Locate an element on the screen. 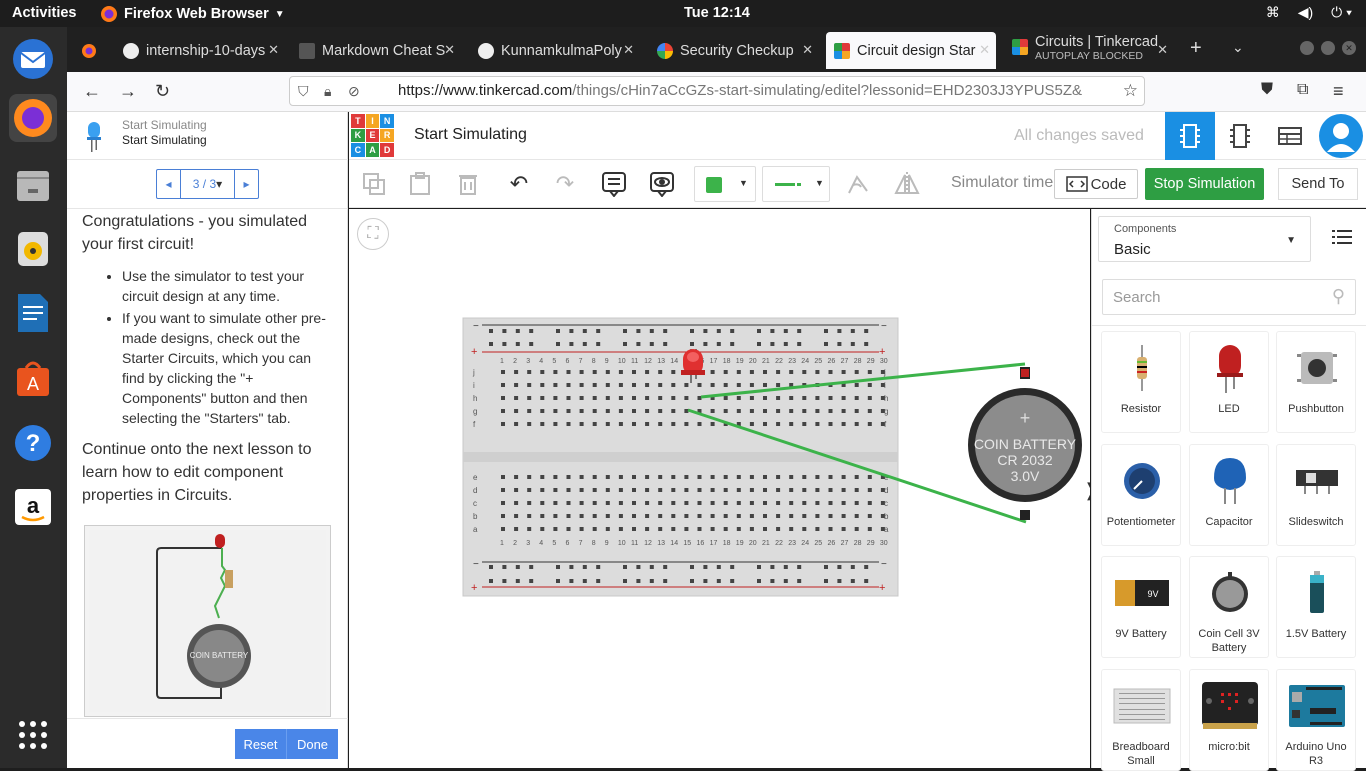 The width and height of the screenshot is (1366, 771). component-breadboard: Breadboard Small is located at coordinates (1141, 720).